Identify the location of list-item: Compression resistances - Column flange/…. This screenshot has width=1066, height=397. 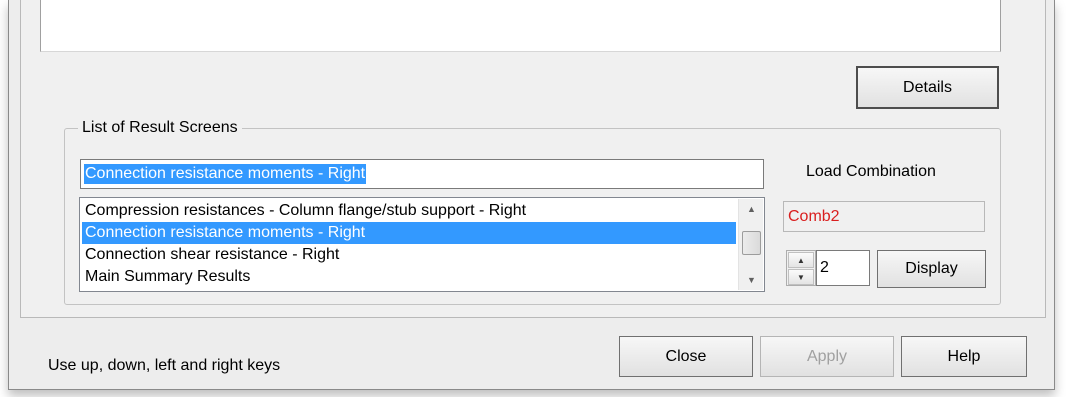
(409, 211).